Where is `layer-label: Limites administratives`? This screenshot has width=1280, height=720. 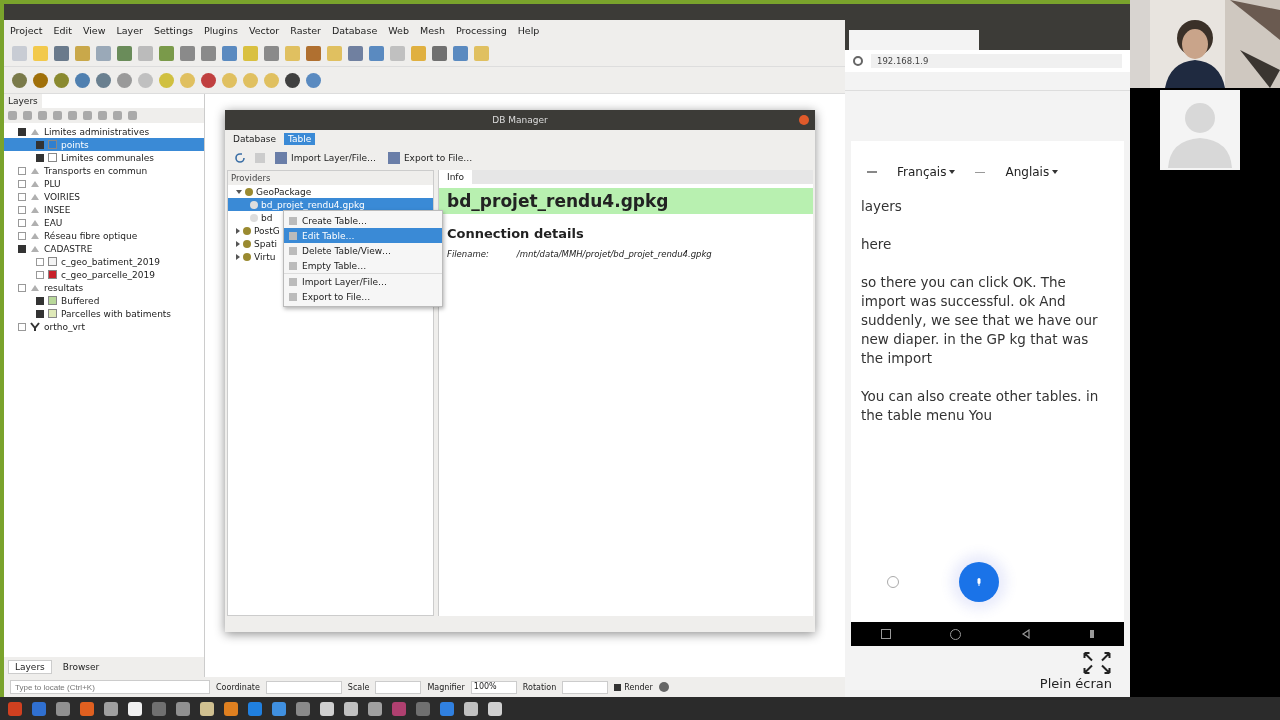 layer-label: Limites administratives is located at coordinates (97, 131).